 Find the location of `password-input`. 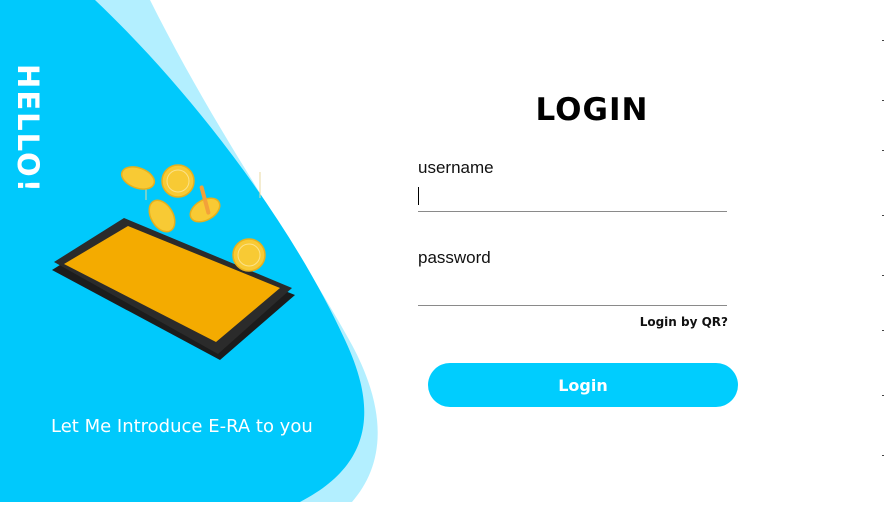

password-input is located at coordinates (572, 292).